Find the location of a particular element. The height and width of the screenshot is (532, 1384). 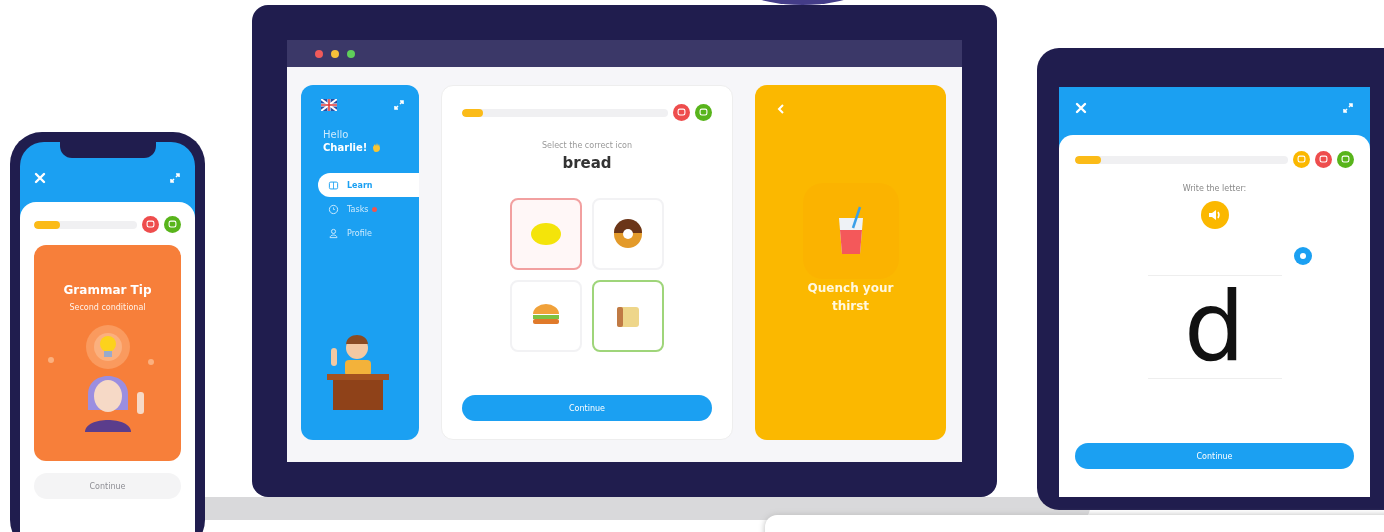

card-subtitle: Second conditional is located at coordinates (107, 307).